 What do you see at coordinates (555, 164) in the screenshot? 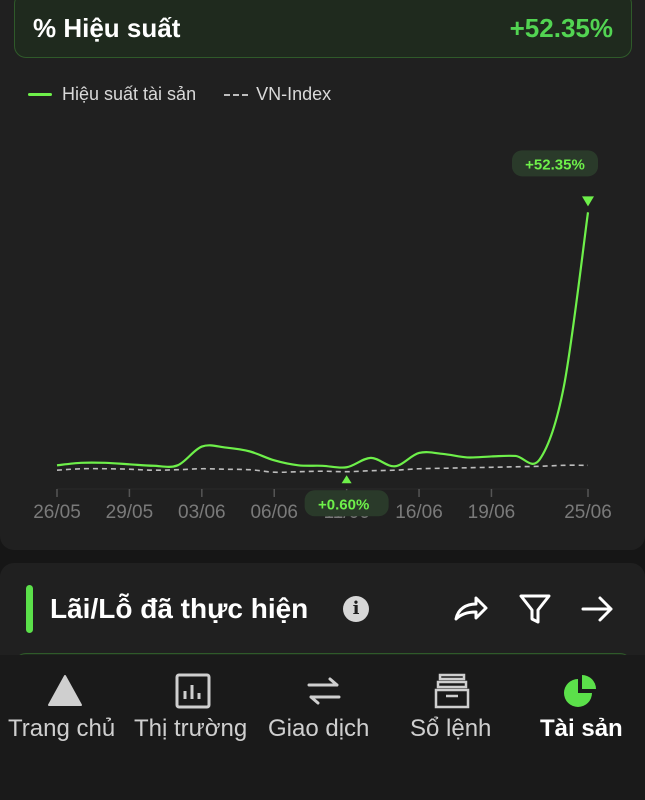
I see `max-label: +52.35%` at bounding box center [555, 164].